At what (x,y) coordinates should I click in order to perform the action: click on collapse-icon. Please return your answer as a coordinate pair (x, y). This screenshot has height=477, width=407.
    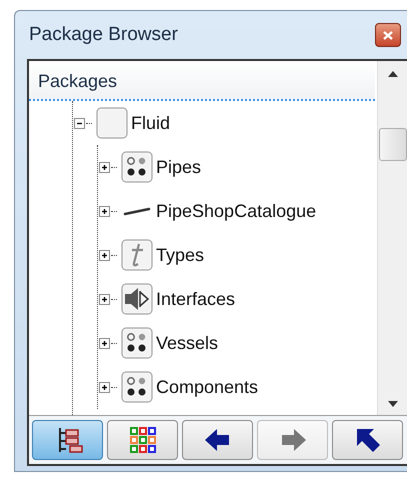
    Looking at the image, I should click on (79, 123).